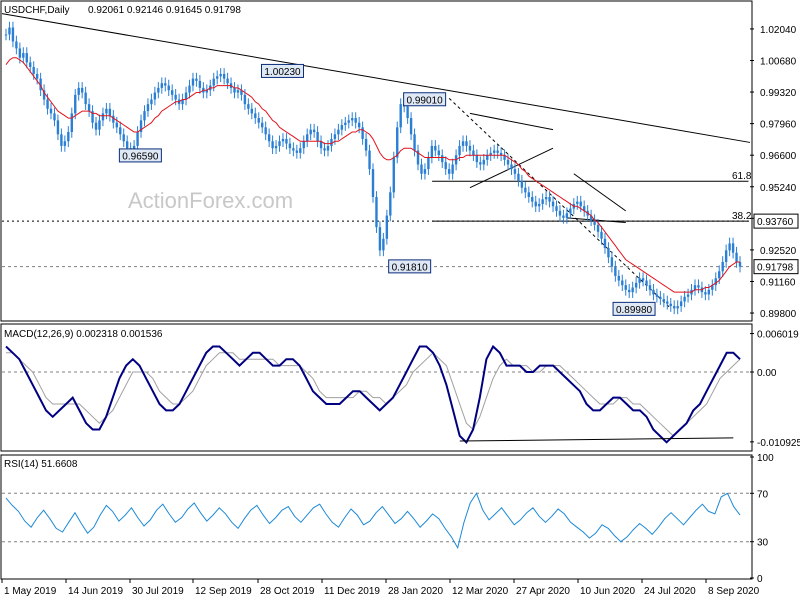  What do you see at coordinates (763, 543) in the screenshot?
I see `rsi-tick-label: 30` at bounding box center [763, 543].